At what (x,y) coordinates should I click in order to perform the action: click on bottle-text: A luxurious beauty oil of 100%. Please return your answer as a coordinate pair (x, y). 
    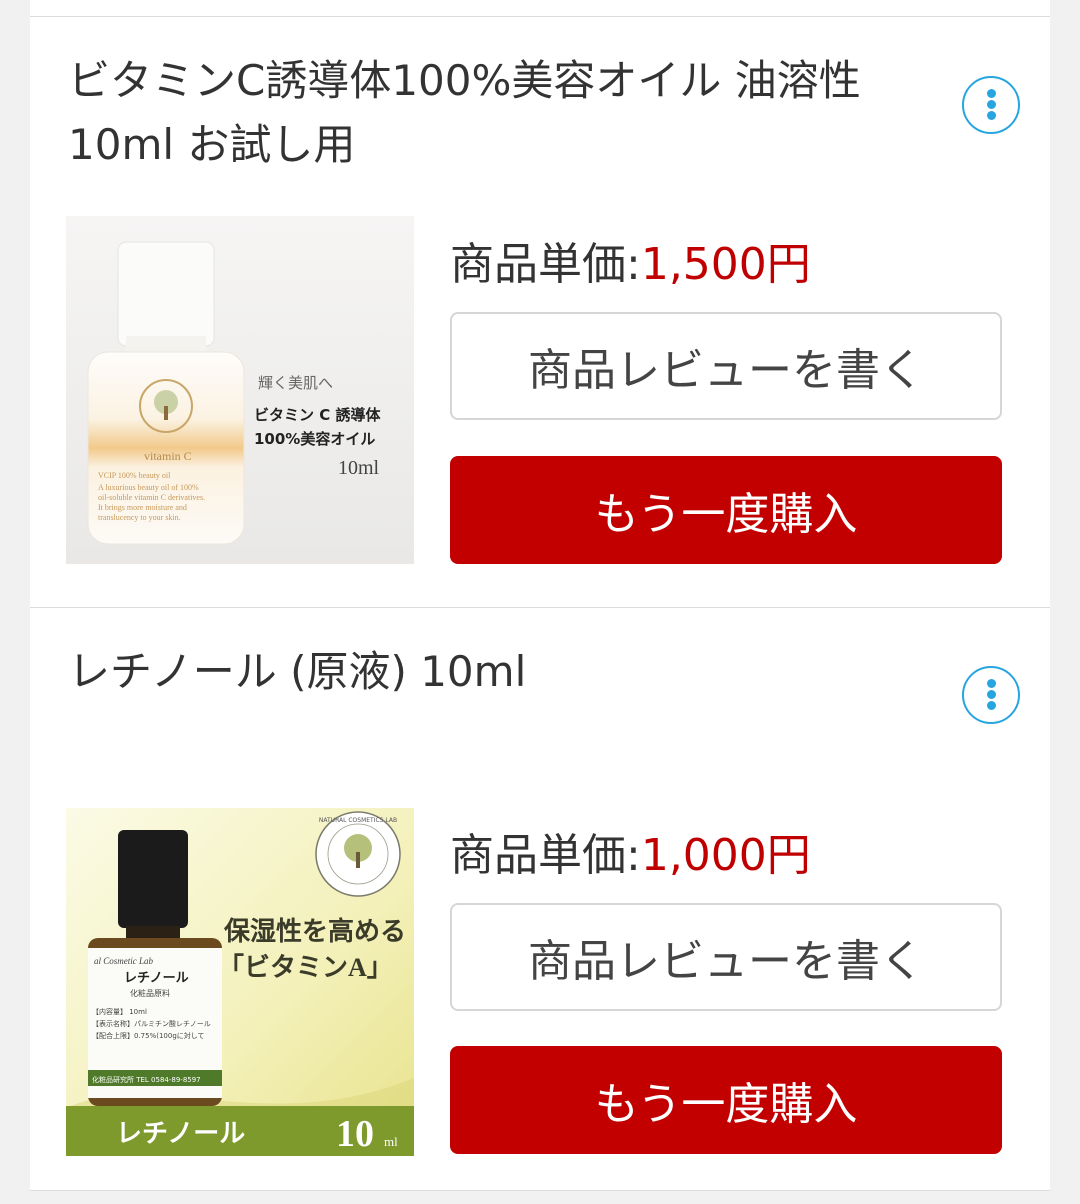
    Looking at the image, I should click on (148, 487).